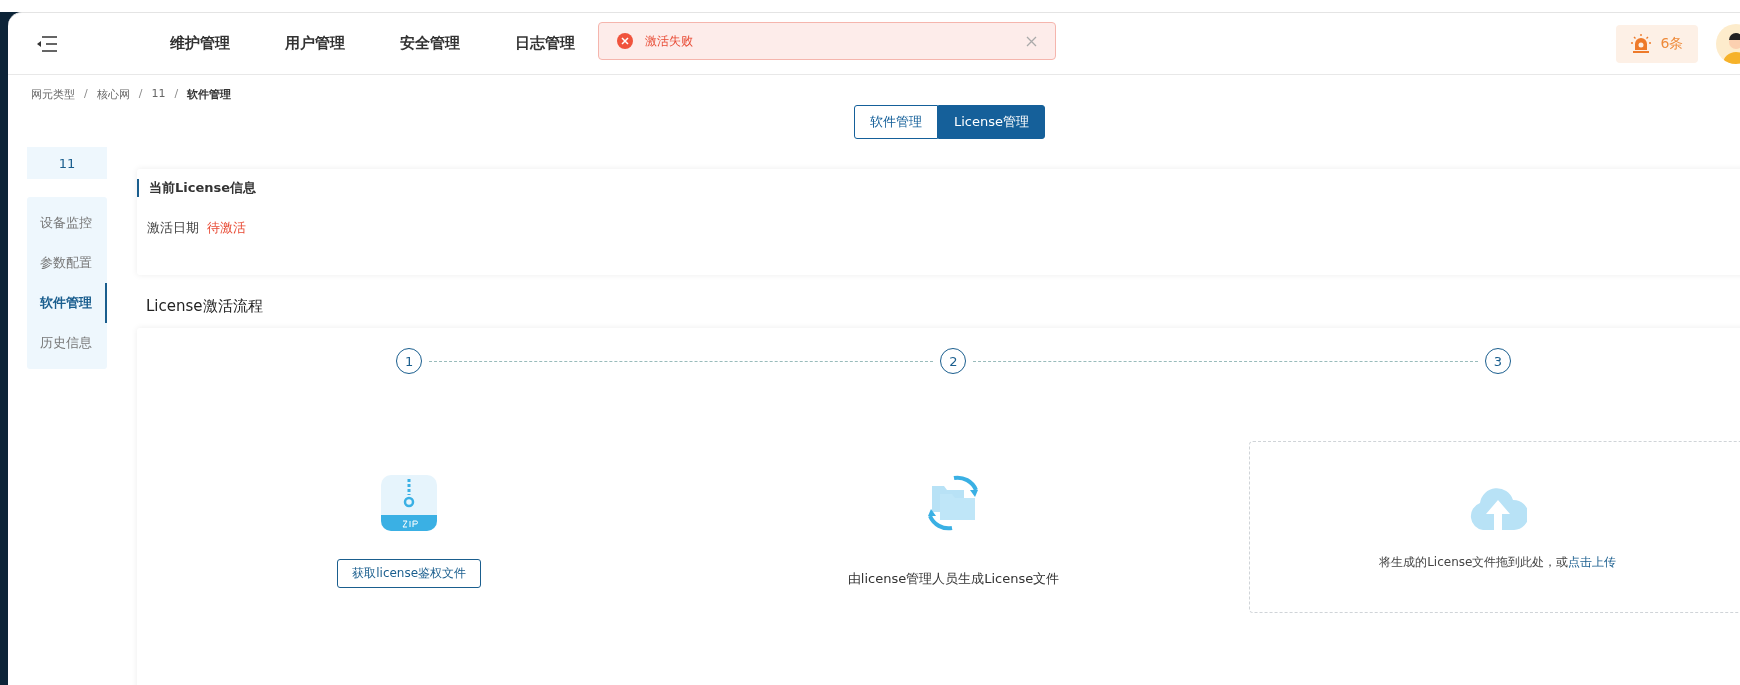 This screenshot has height=685, width=1740. Describe the element at coordinates (953, 579) in the screenshot. I see `generate-license-text: 由license管理人员生成License文件` at that location.